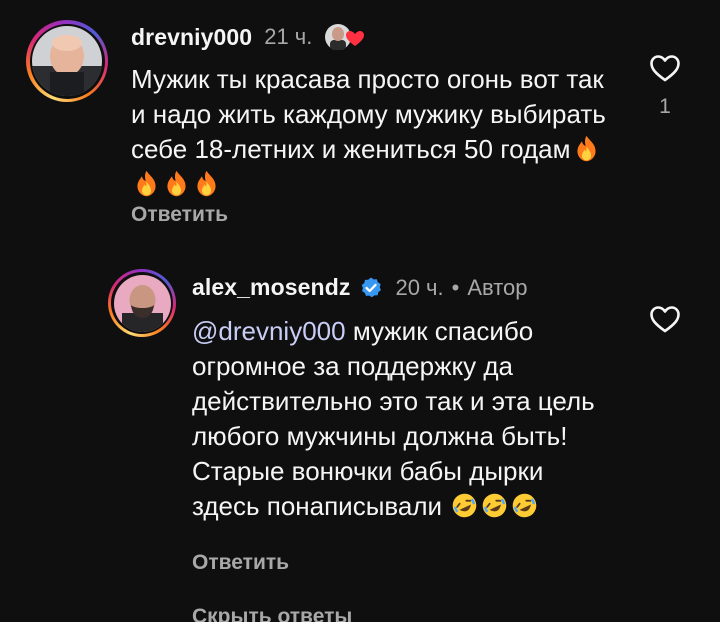 This screenshot has width=720, height=622. Describe the element at coordinates (272, 613) in the screenshot. I see `hide-replies-button: Скрыть ответы` at that location.